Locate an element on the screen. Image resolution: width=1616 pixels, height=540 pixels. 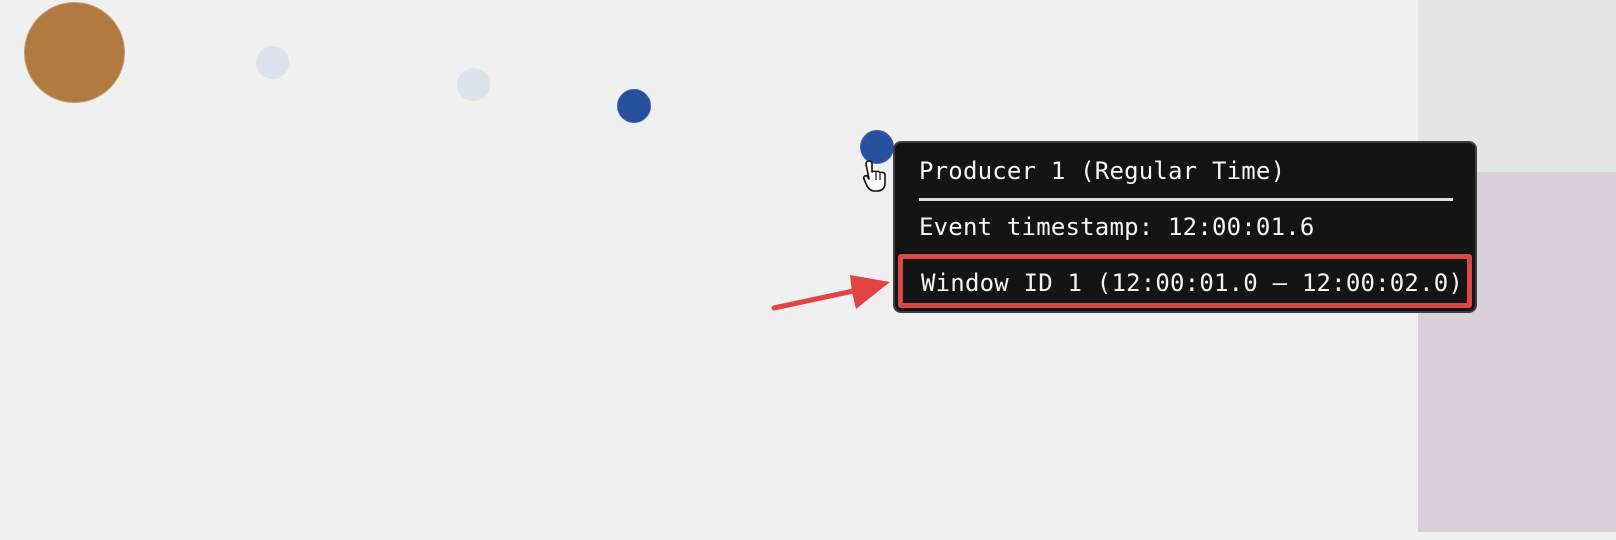
red-arrow-icon is located at coordinates (830, 293).